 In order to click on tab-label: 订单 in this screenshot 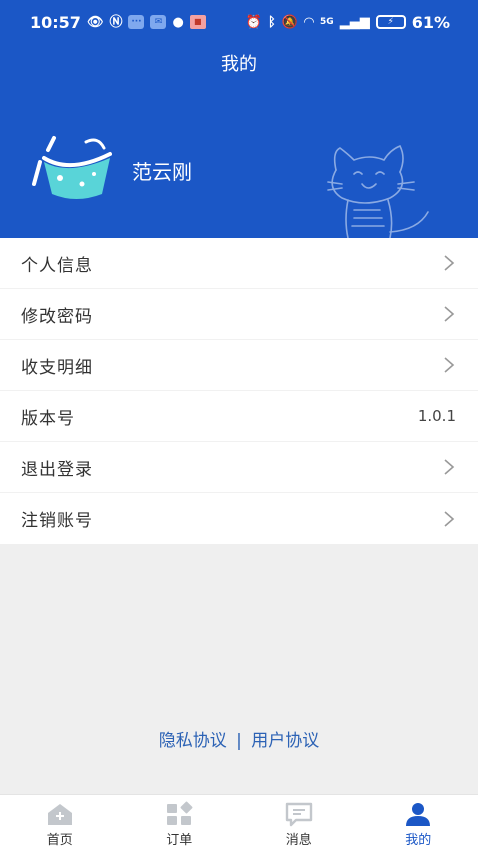, I will do `click(179, 840)`.